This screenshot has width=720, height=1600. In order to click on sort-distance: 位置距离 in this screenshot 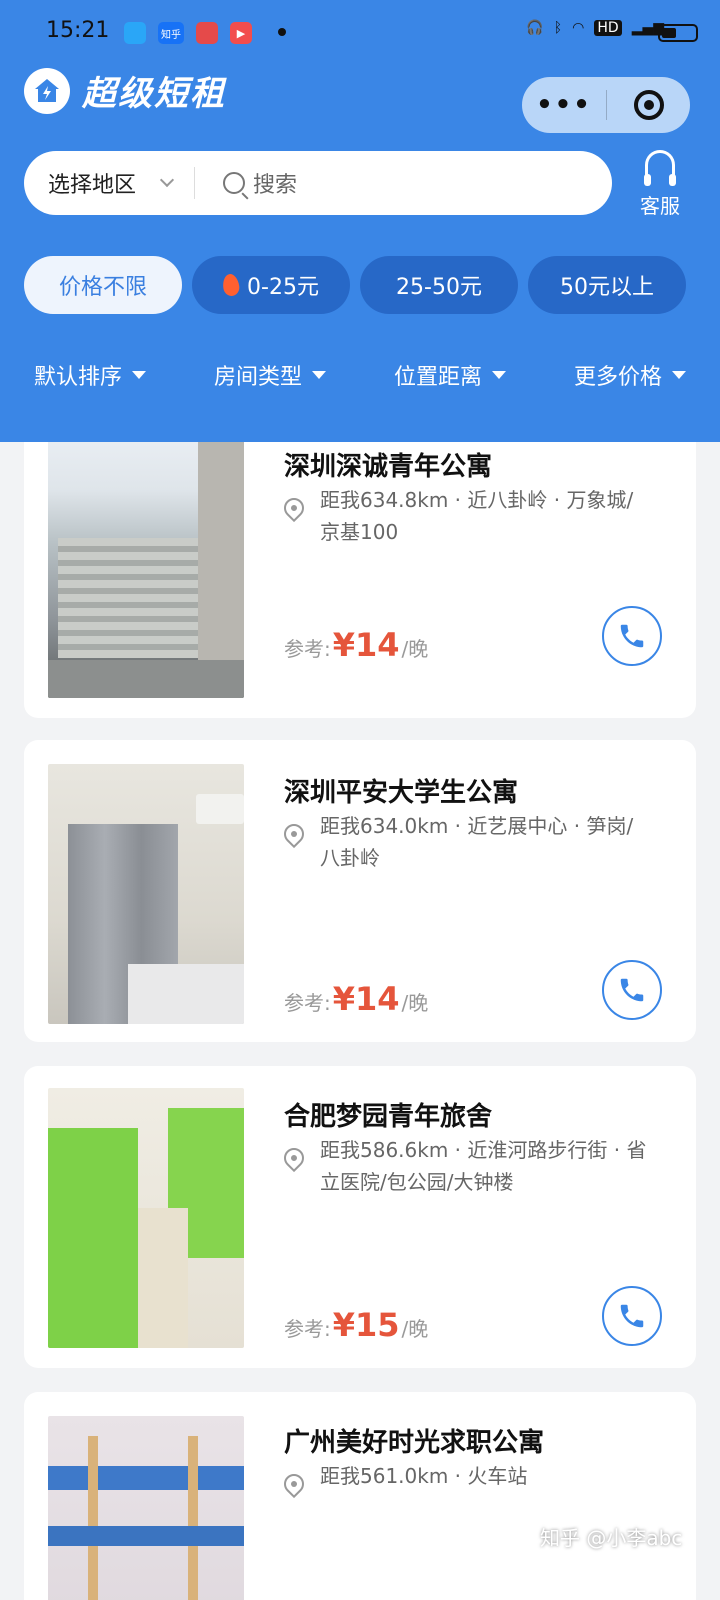, I will do `click(450, 375)`.